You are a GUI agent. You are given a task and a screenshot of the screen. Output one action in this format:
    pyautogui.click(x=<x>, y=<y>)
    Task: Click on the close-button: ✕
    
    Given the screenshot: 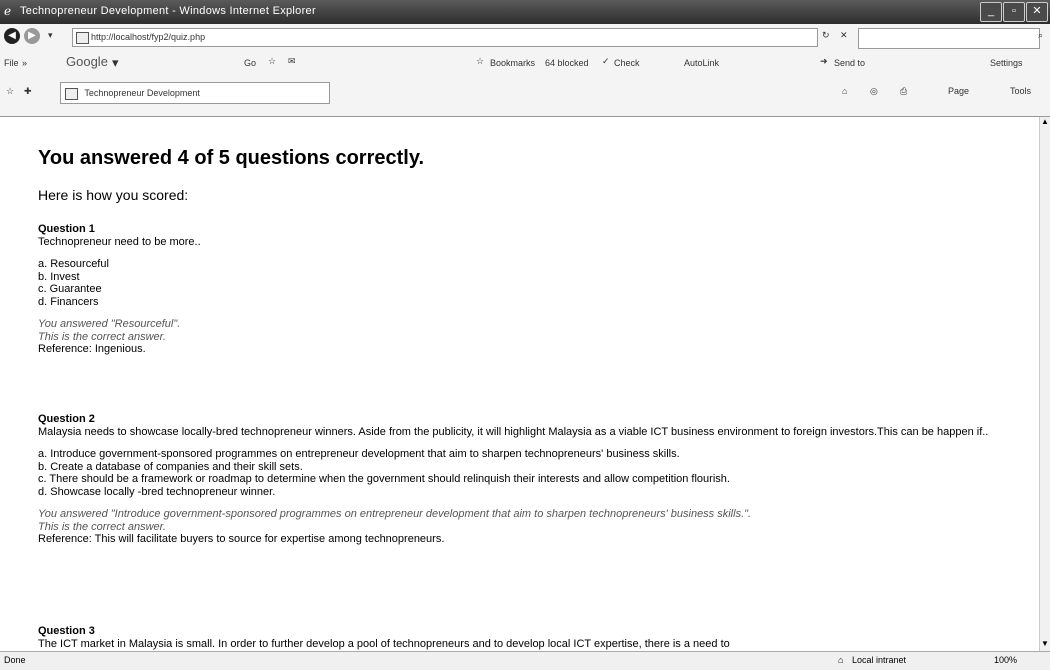 What is the action you would take?
    pyautogui.click(x=1037, y=12)
    